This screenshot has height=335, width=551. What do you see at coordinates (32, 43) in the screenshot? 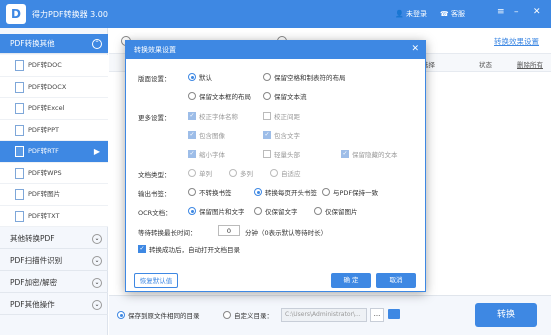
I see `category-label: PDF转换其他` at bounding box center [32, 43].